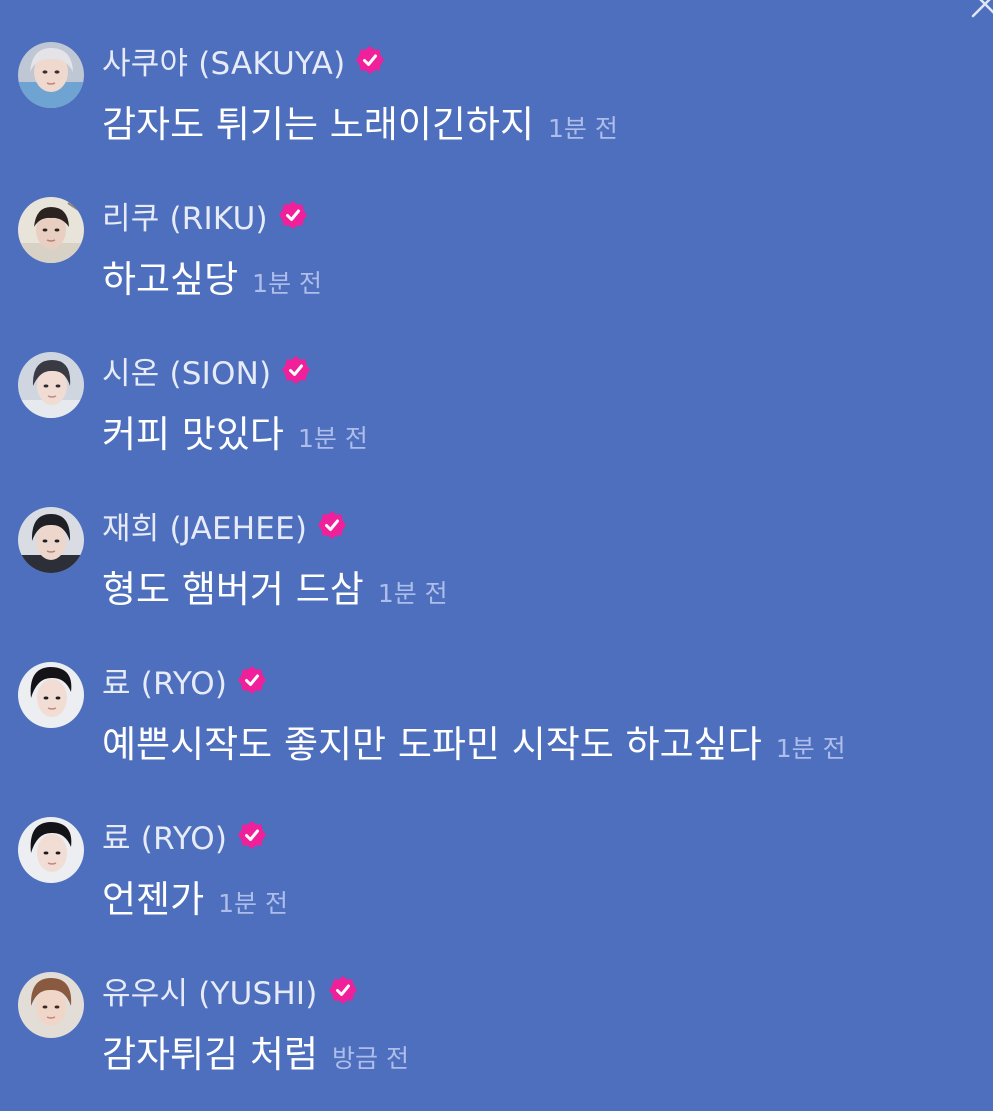  I want to click on close-icon, so click(982, 9).